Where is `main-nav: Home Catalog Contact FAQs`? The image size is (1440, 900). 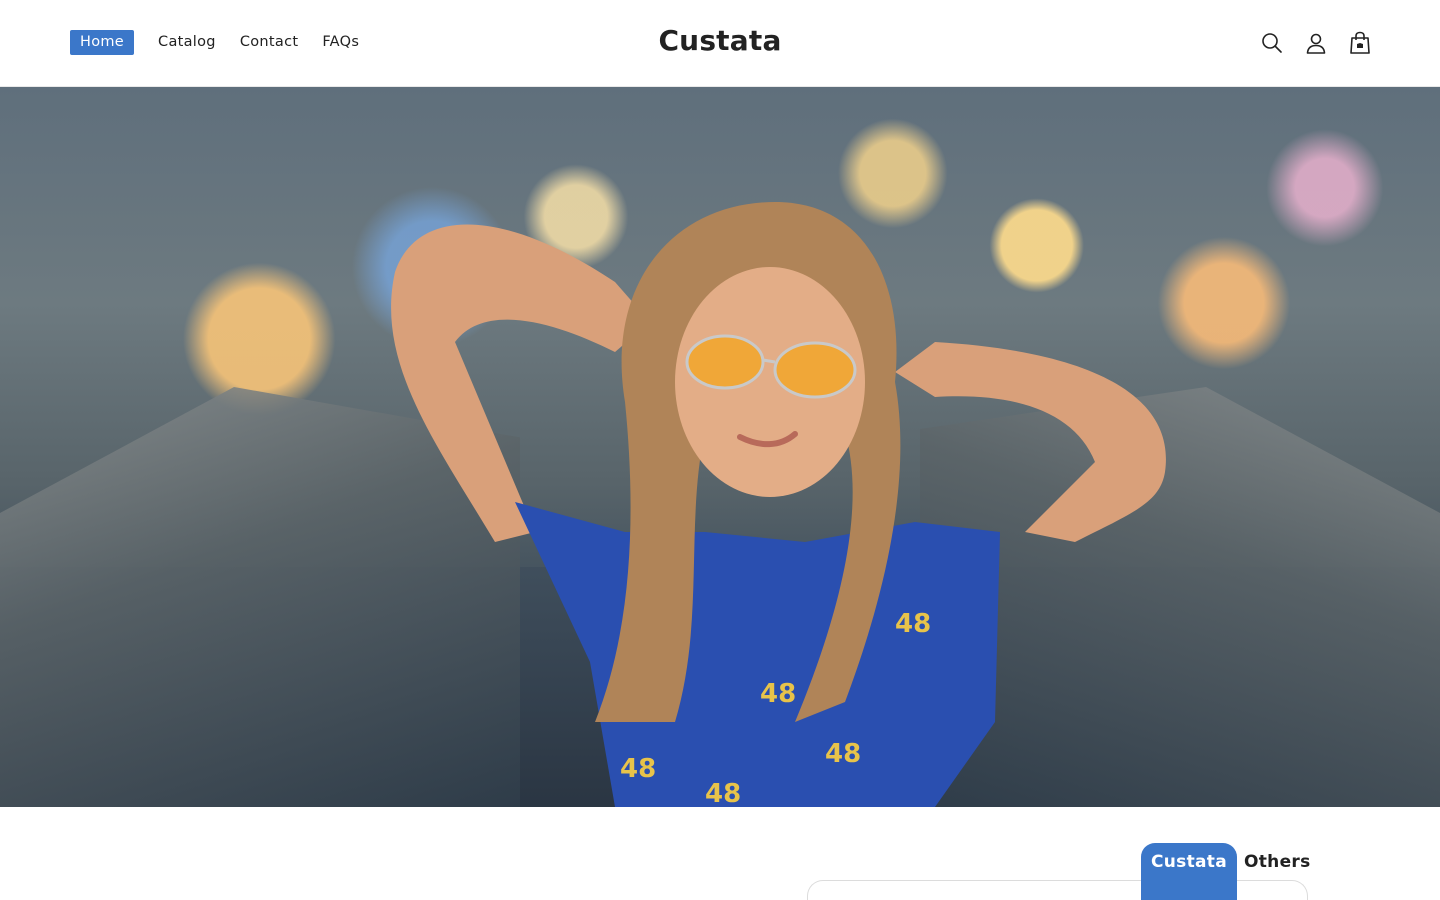 main-nav: Home Catalog Contact FAQs is located at coordinates (226, 42).